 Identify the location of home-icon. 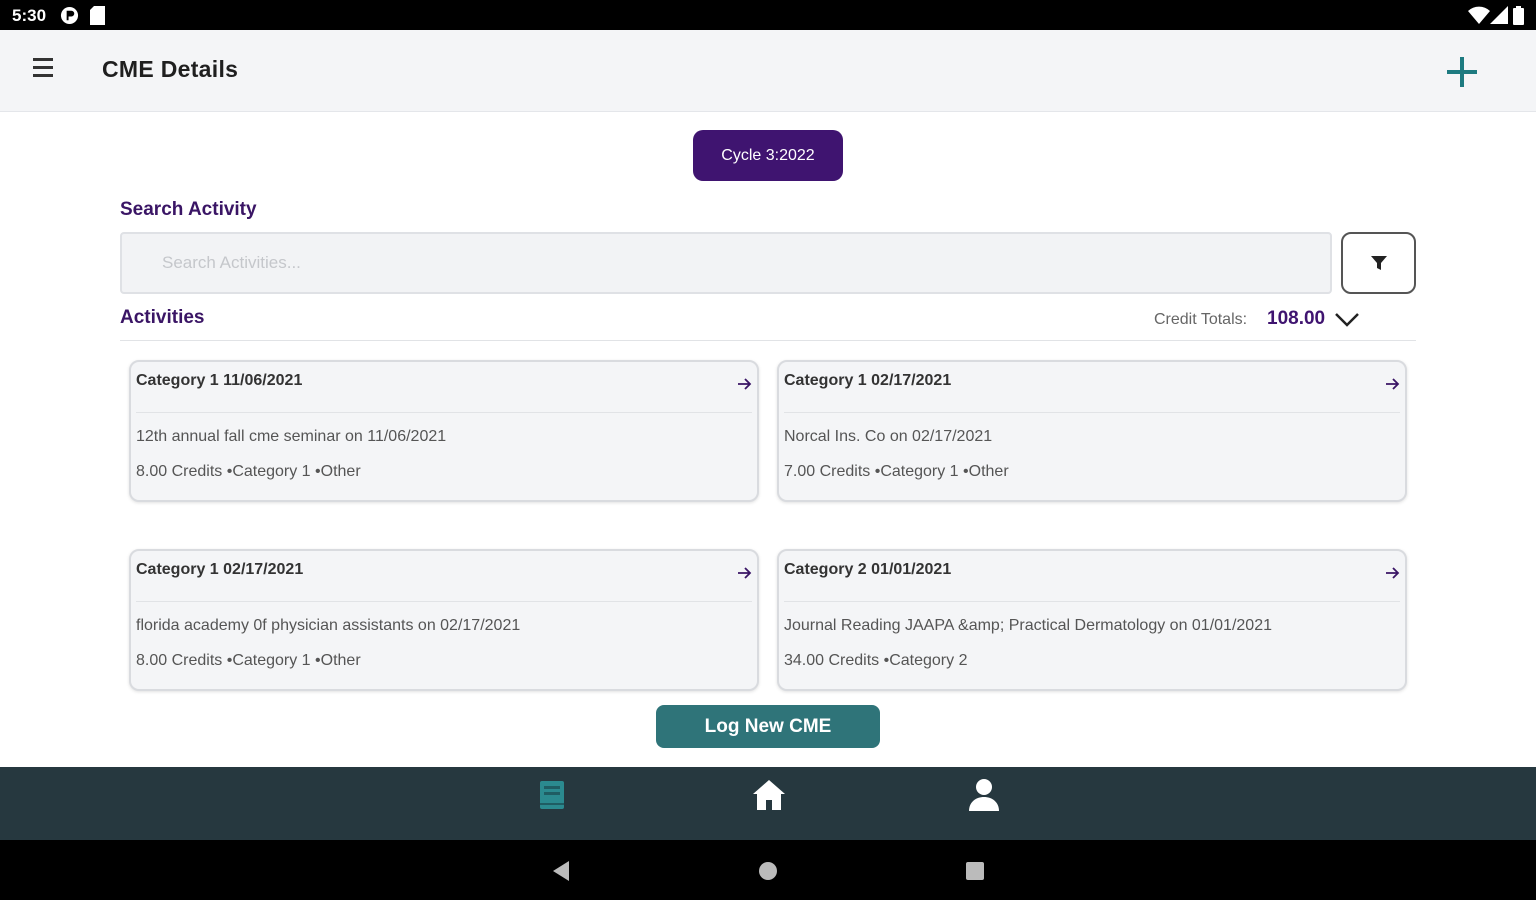
(769, 795).